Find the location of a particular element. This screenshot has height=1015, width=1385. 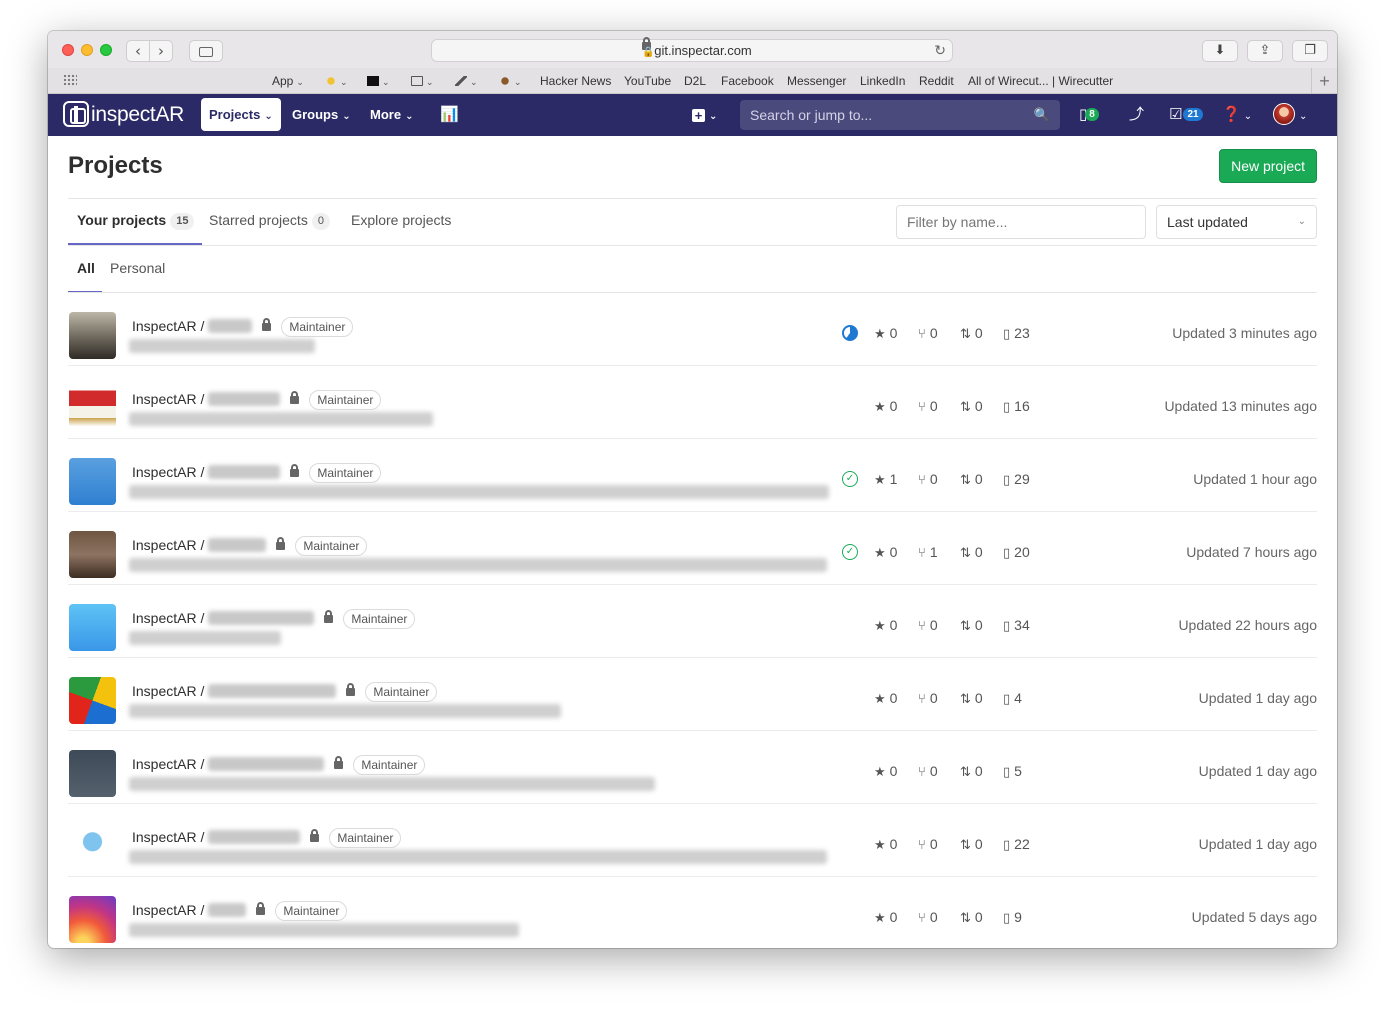

new-item-dropdown: + ⌄ is located at coordinates (704, 114).